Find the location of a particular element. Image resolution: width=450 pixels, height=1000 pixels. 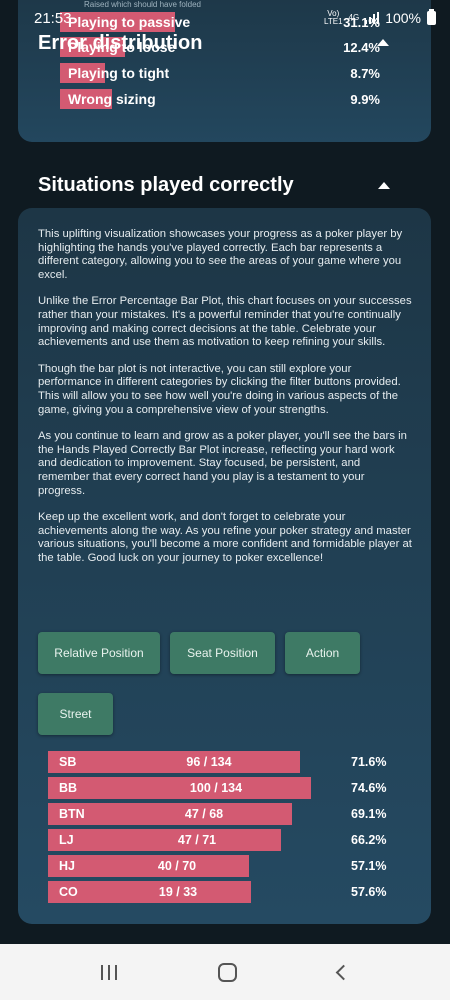

back-icon is located at coordinates (344, 972).